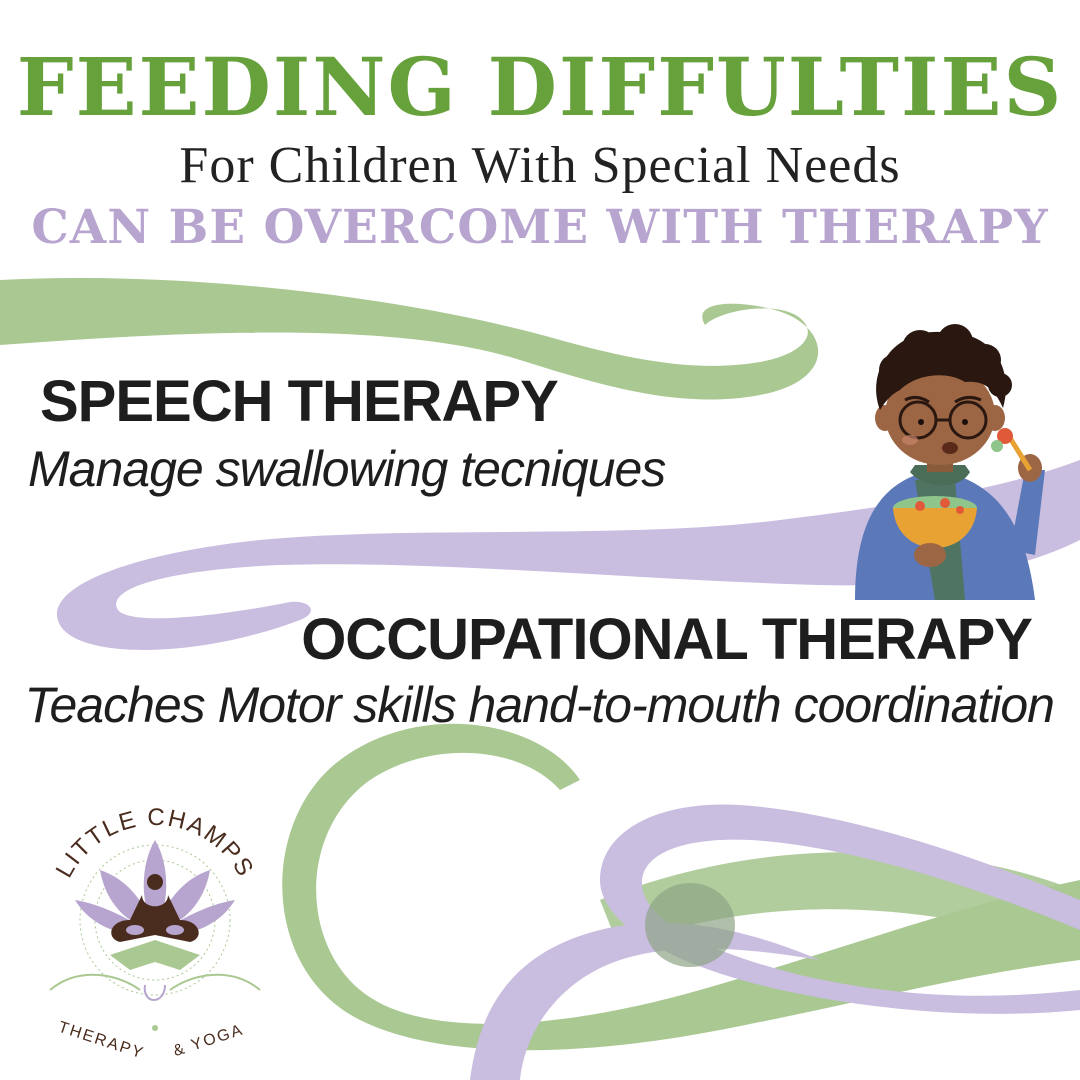  I want to click on swirl-overlap, so click(690, 925).